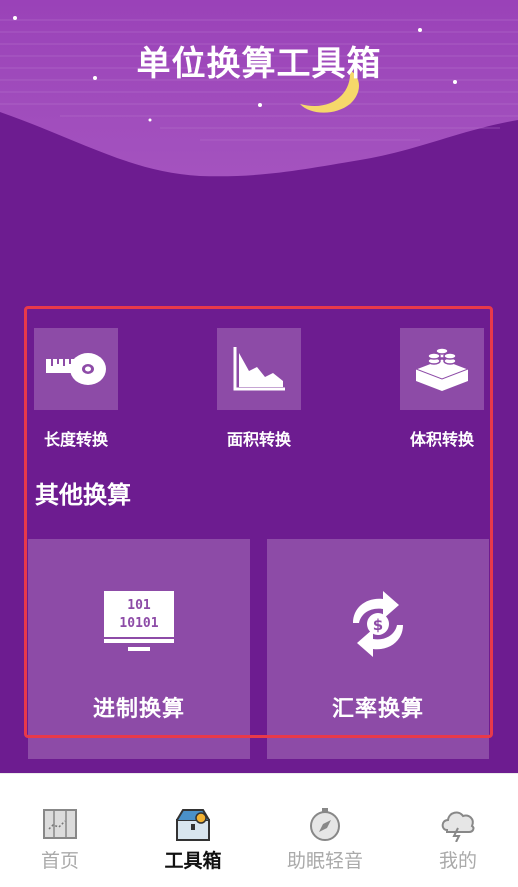  I want to click on tab-me: 我的, so click(458, 838).